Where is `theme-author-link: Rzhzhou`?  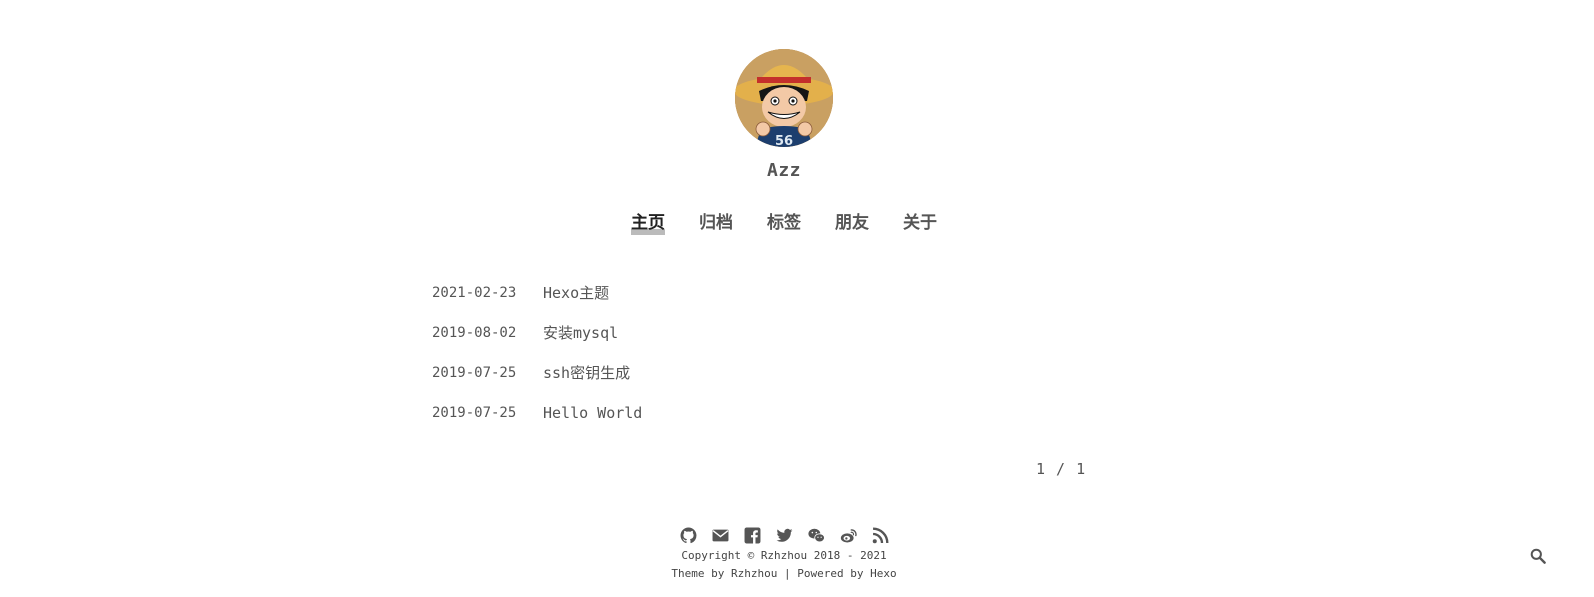 theme-author-link: Rzhzhou is located at coordinates (754, 573).